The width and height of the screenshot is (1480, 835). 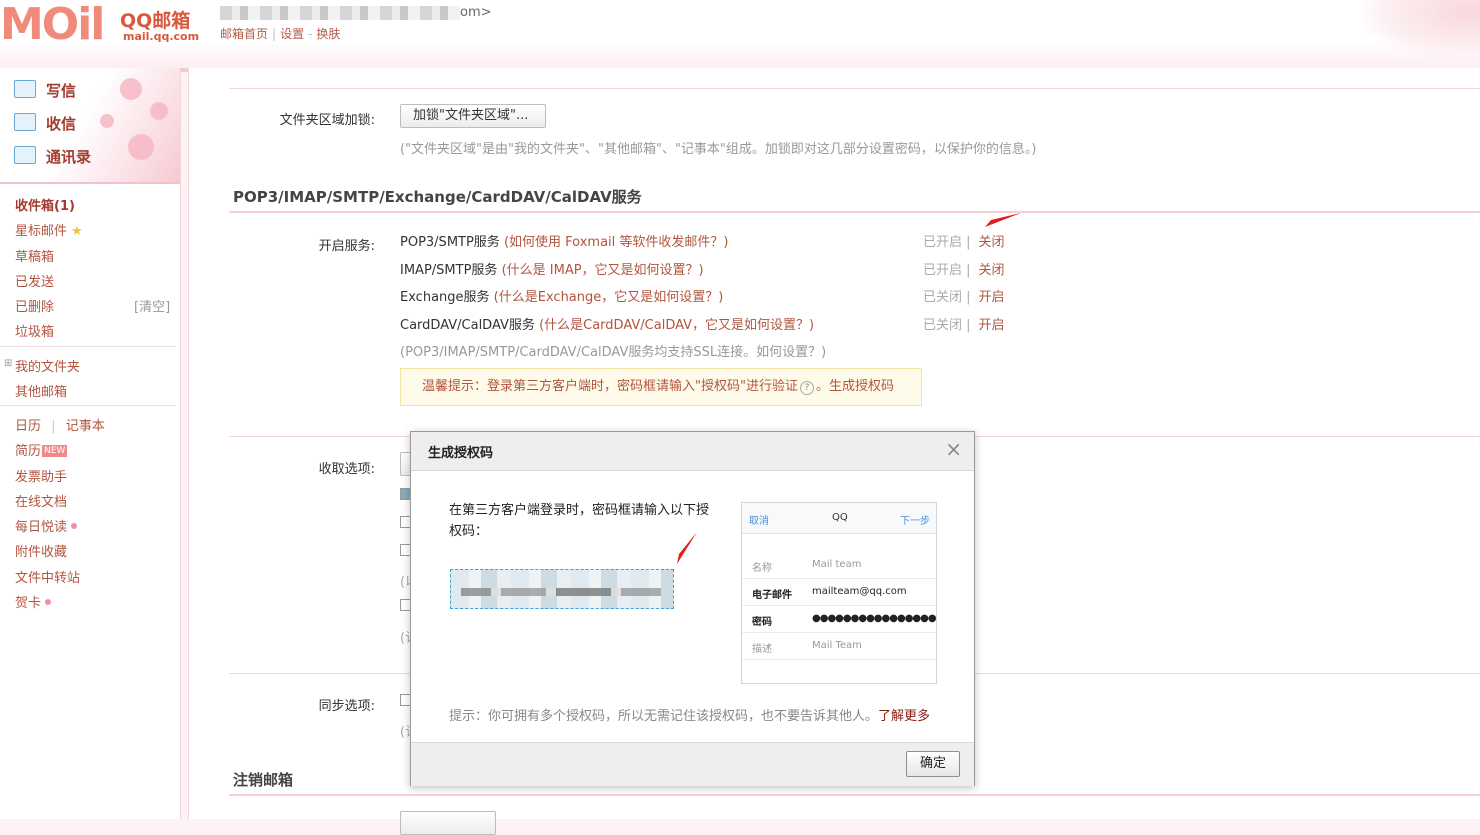 I want to click on logo-brand: QQ邮箱, so click(x=155, y=21).